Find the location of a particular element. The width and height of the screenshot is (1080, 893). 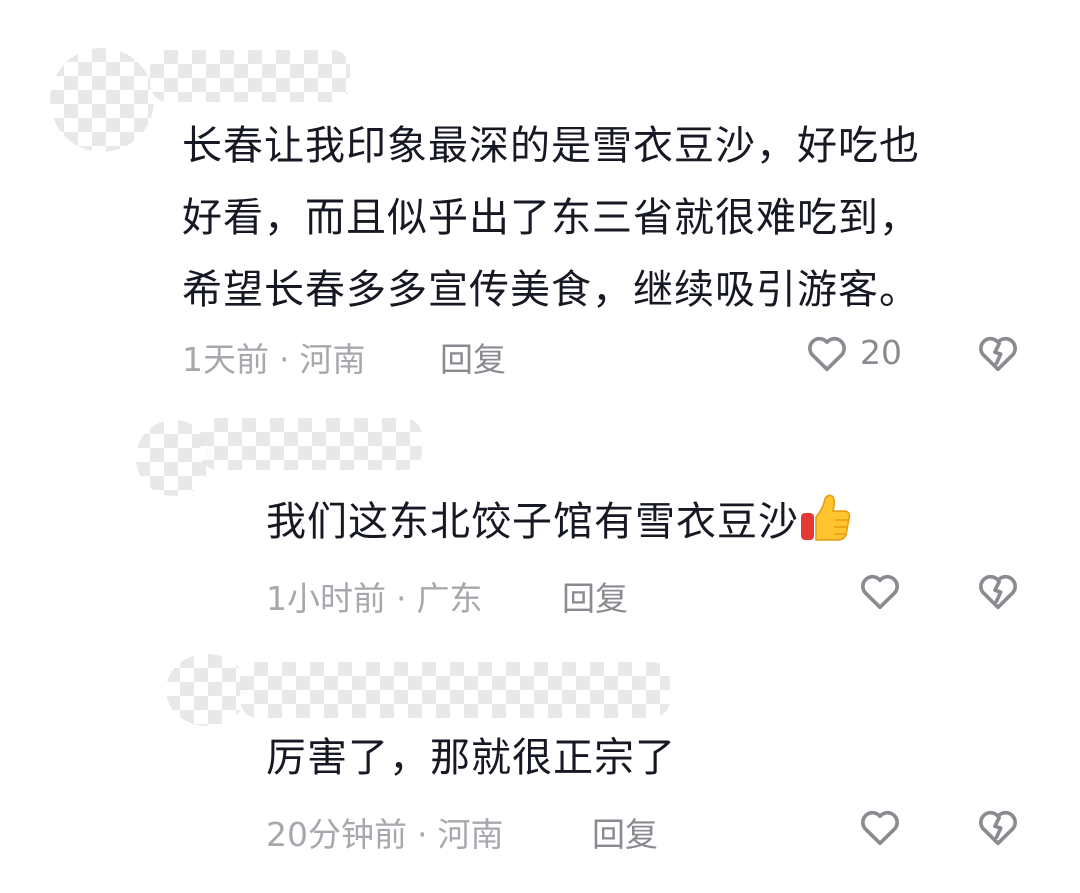

comment-time: 1天前 is located at coordinates (225, 359).